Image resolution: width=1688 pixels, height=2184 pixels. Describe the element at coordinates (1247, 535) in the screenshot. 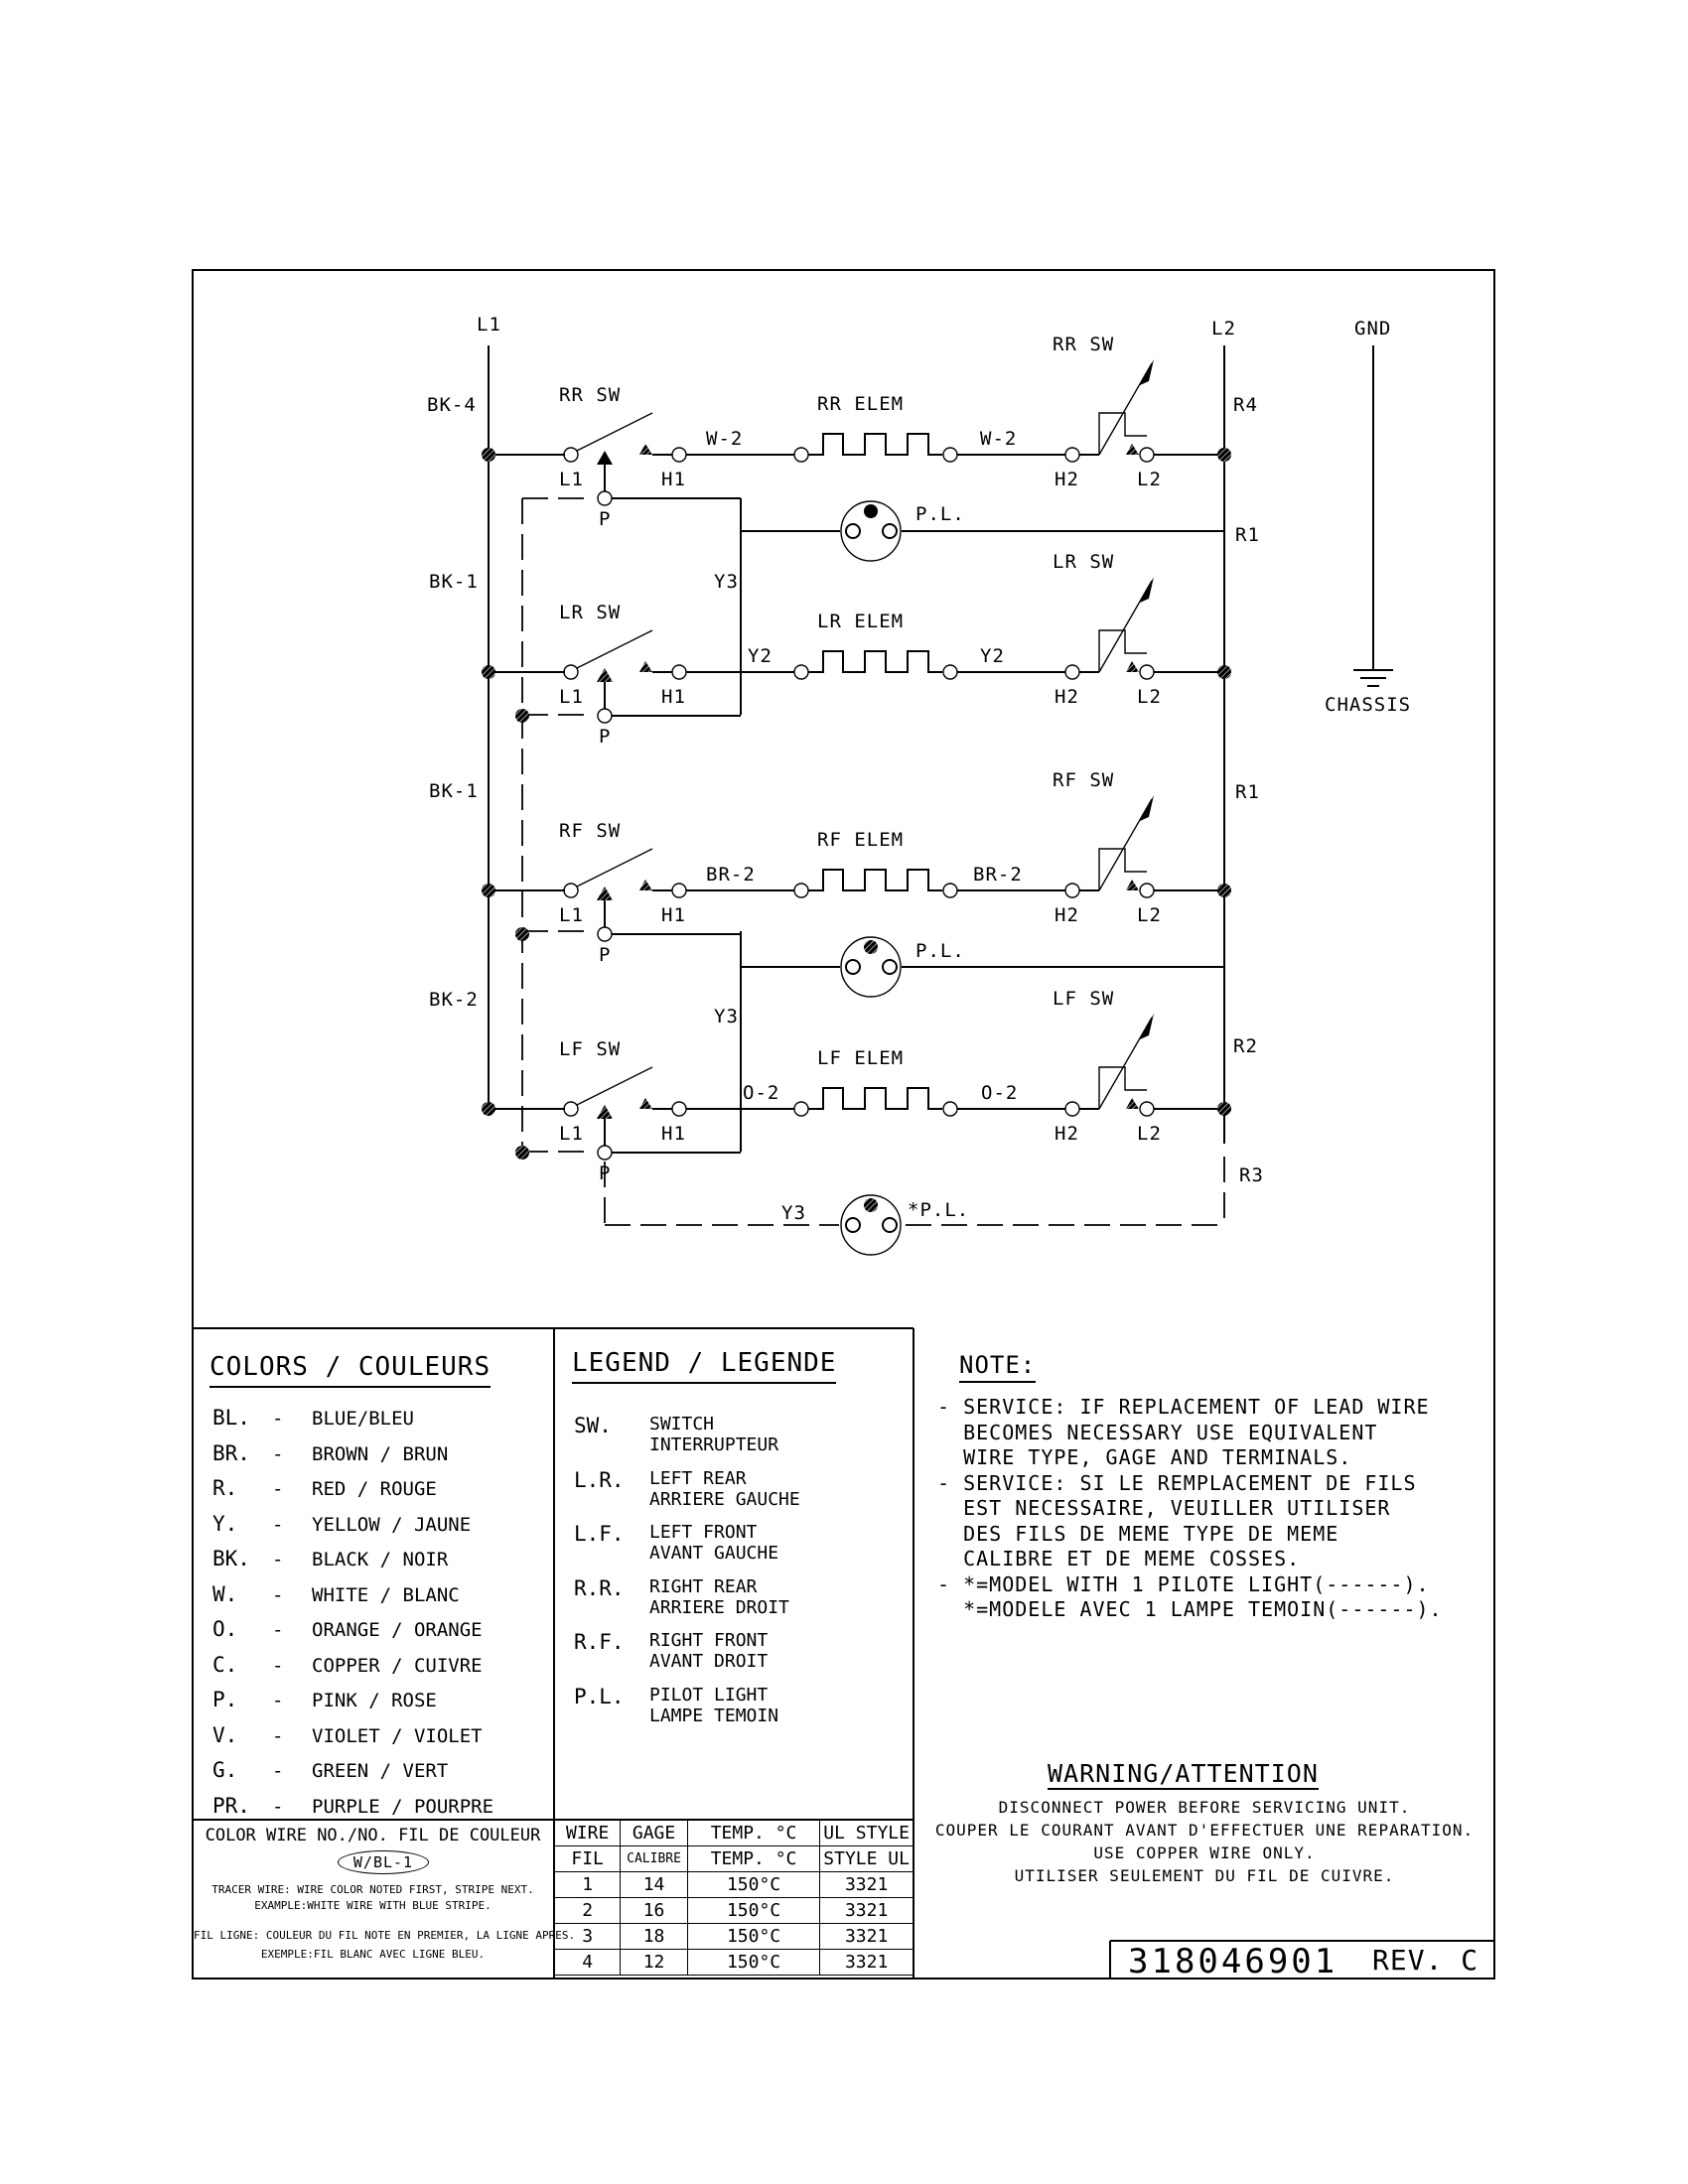

I see `right-wire-label: R1` at that location.